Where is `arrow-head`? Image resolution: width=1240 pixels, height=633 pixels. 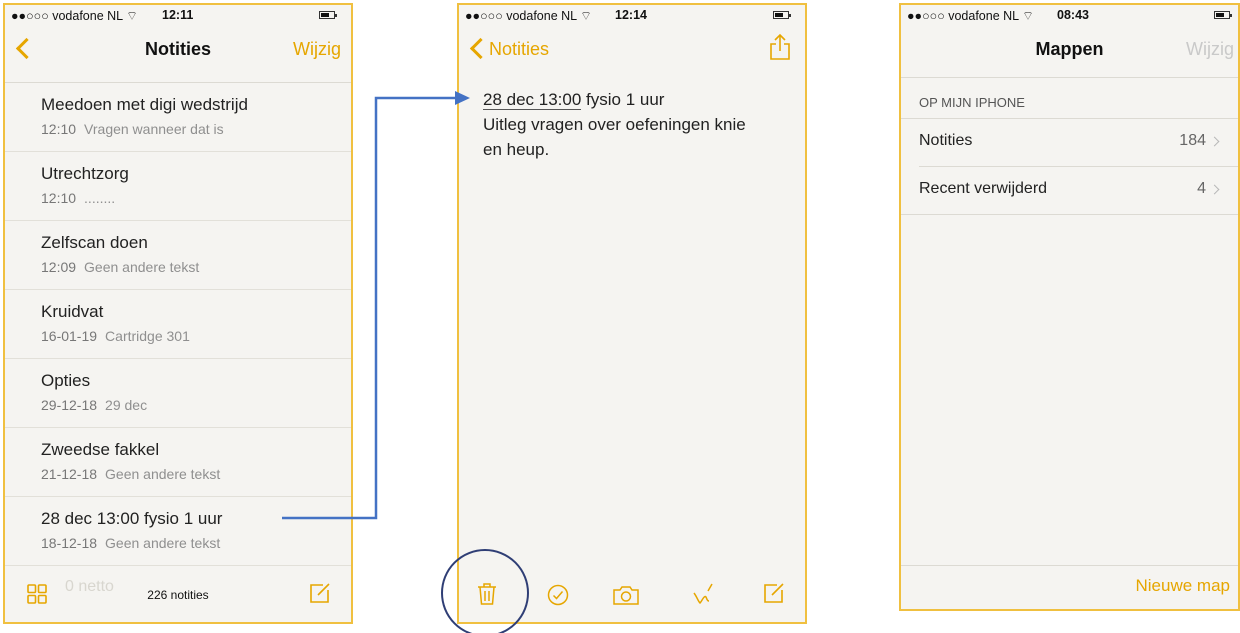 arrow-head is located at coordinates (462, 98).